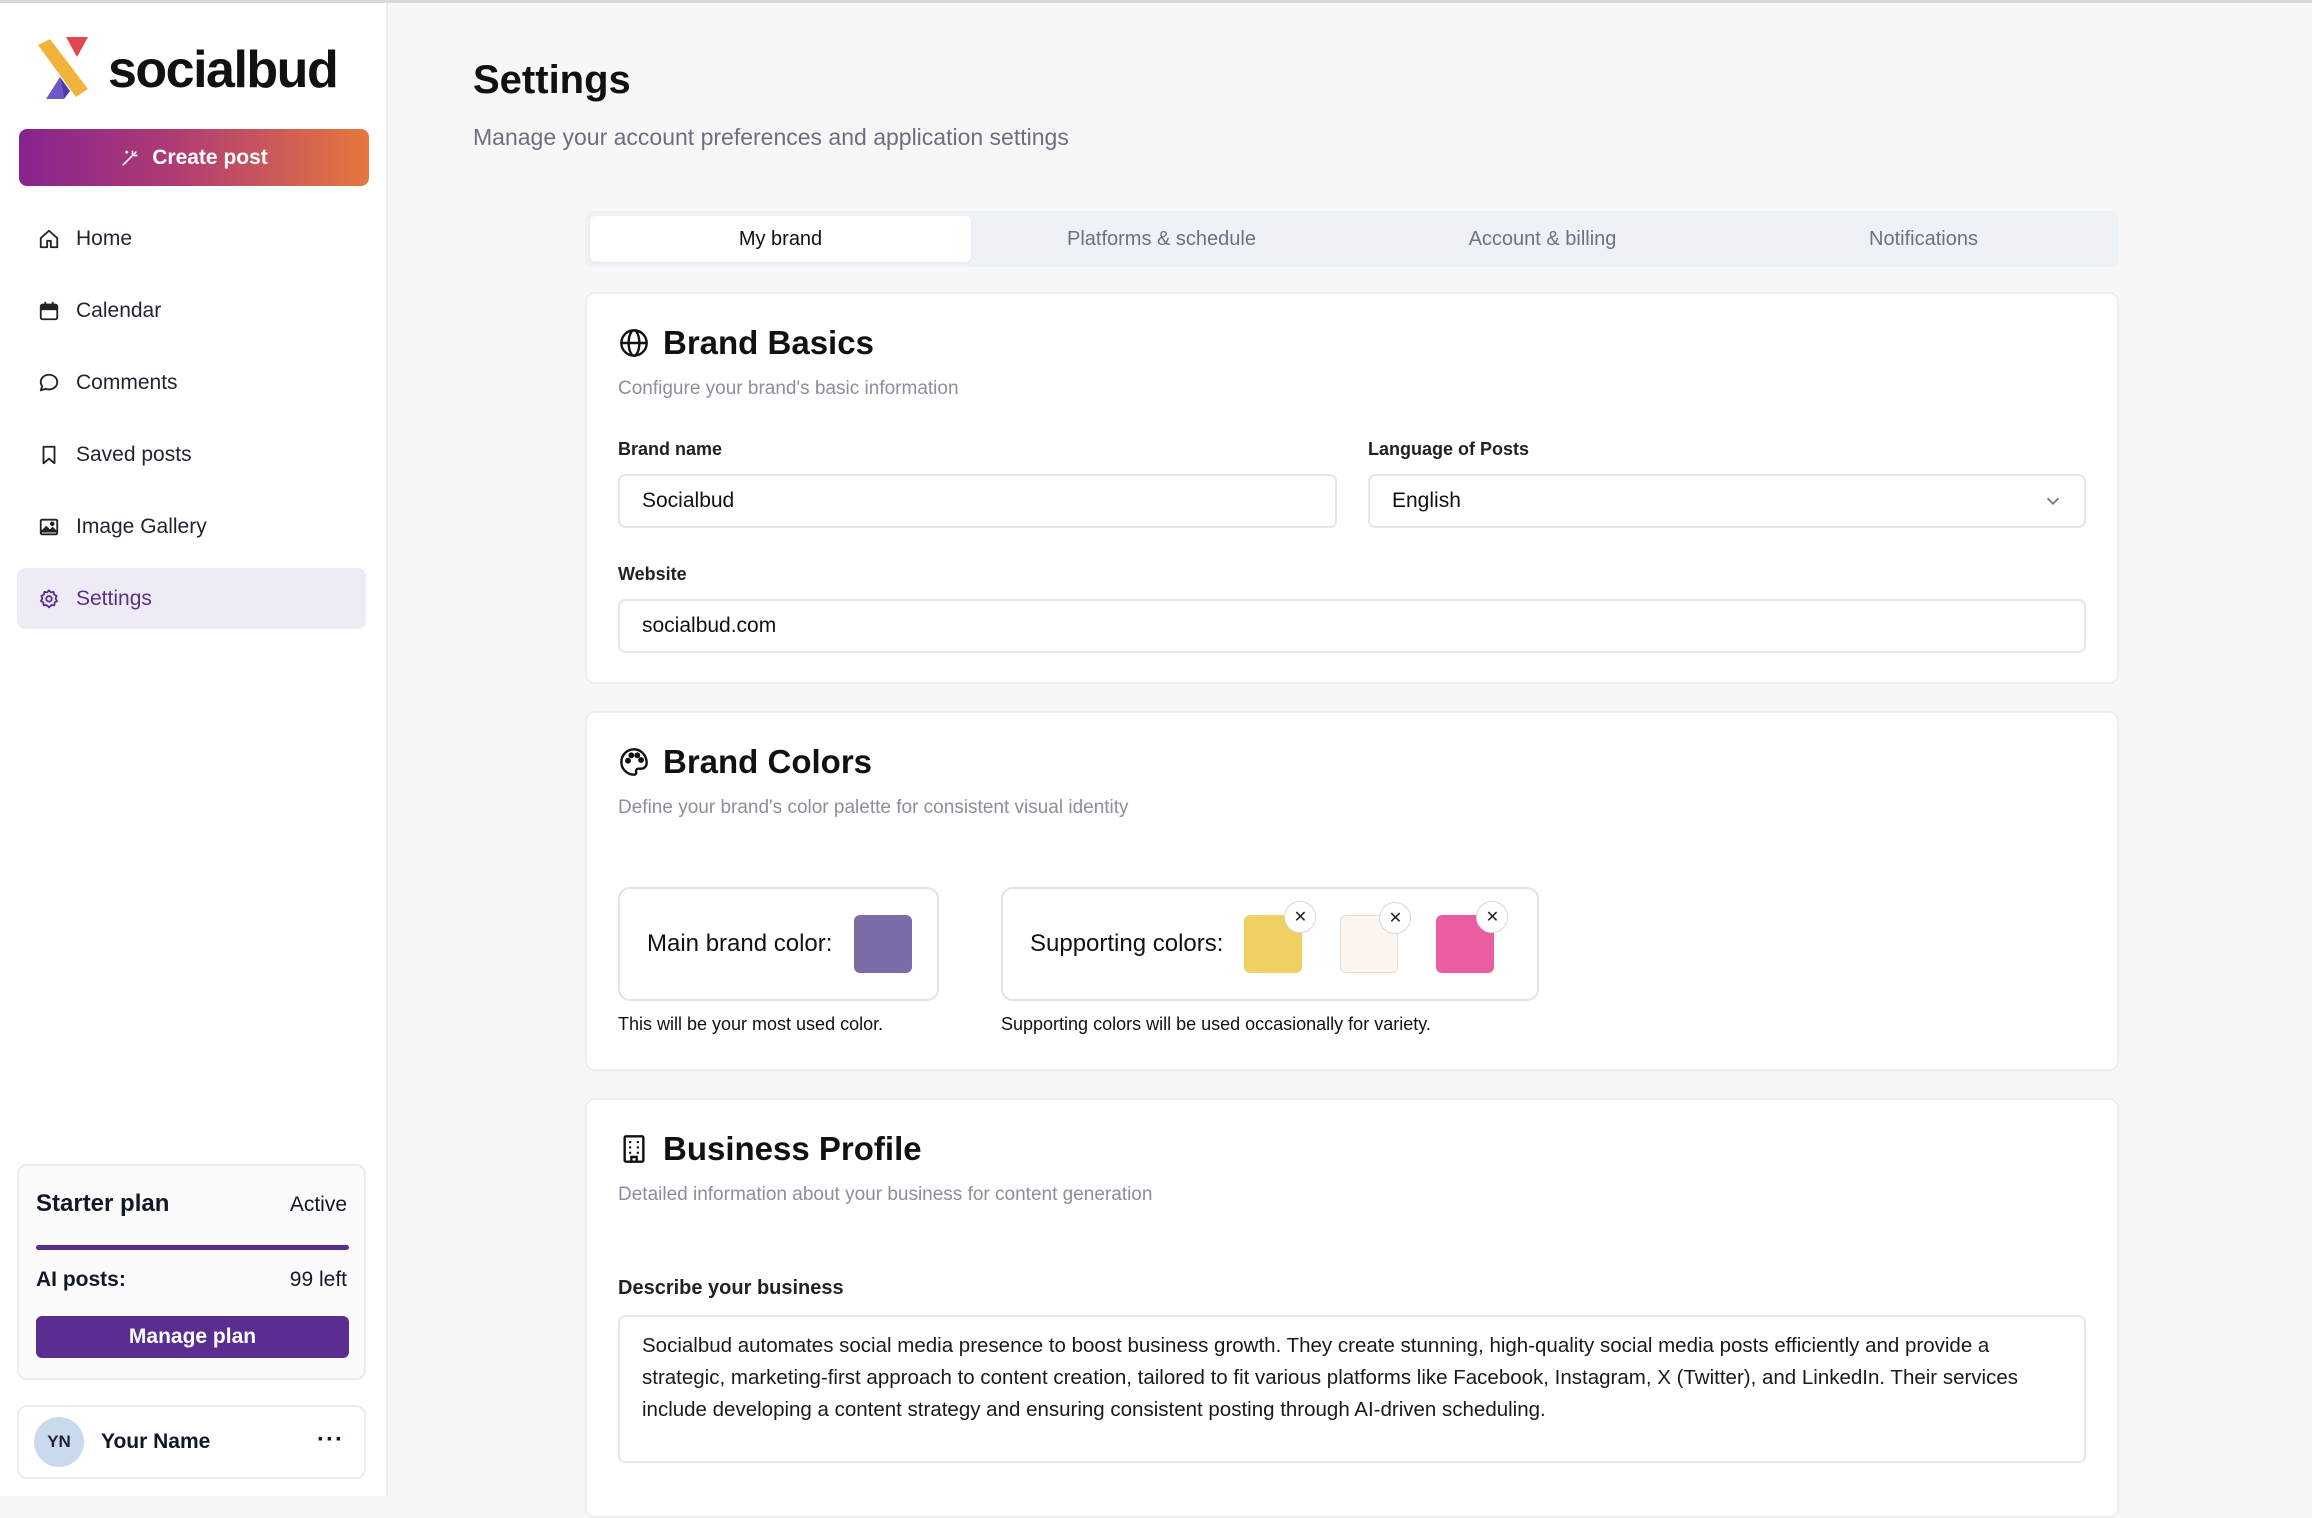 The height and width of the screenshot is (1518, 2312). What do you see at coordinates (740, 943) in the screenshot?
I see `main-brand-color-label: Main brand color:` at bounding box center [740, 943].